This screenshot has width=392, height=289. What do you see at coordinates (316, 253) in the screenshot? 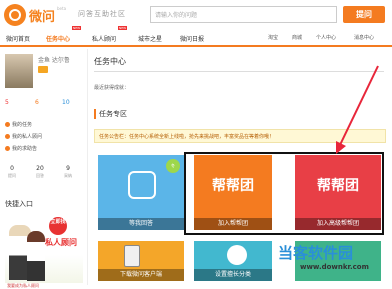
I see `watermark-text: 当客软件园` at bounding box center [316, 253].